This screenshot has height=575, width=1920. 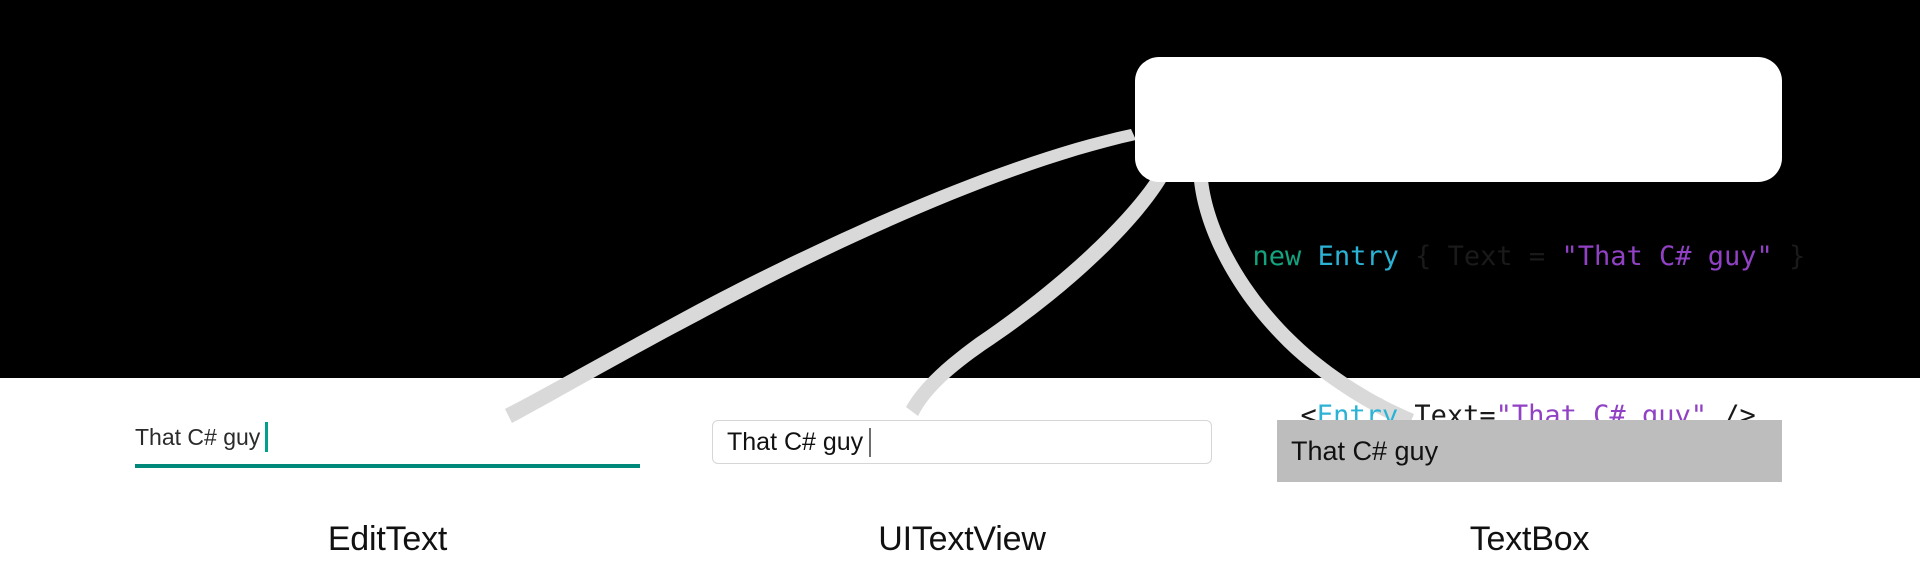 What do you see at coordinates (962, 539) in the screenshot?
I see `widget-label-uitextview: UITextView` at bounding box center [962, 539].